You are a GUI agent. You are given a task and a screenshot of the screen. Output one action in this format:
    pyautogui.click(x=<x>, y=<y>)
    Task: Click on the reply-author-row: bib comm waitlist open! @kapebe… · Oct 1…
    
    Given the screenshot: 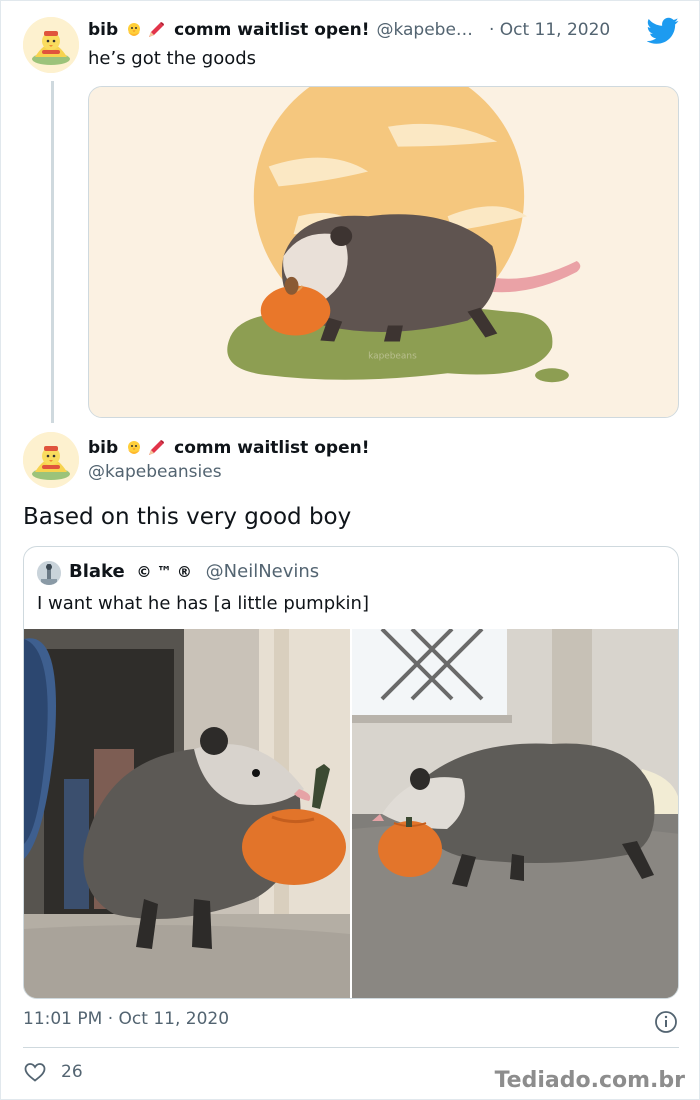 What is the action you would take?
    pyautogui.click(x=349, y=30)
    